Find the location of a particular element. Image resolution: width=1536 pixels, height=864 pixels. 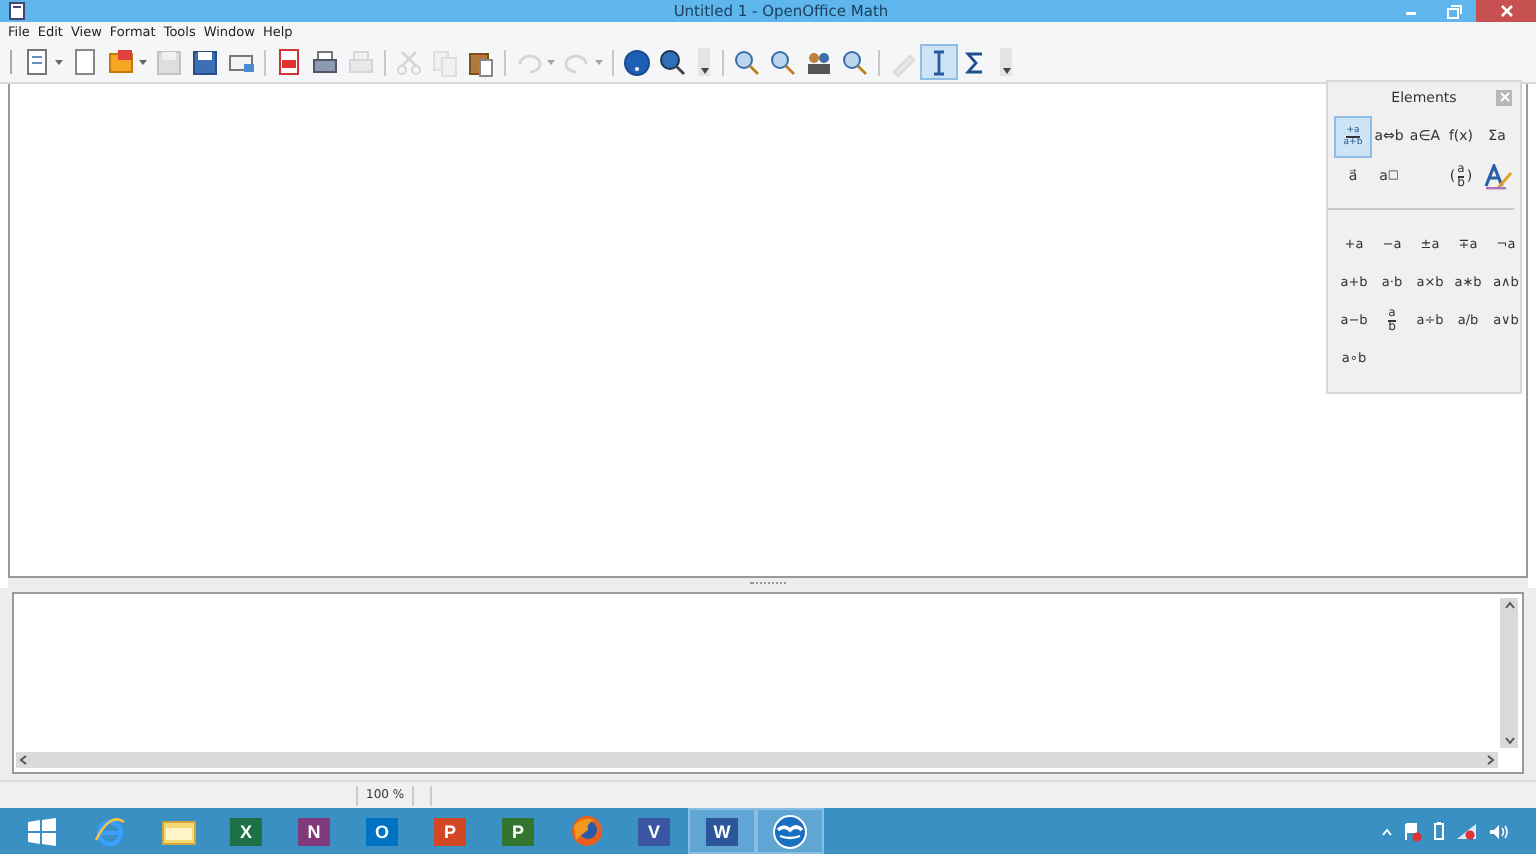

taskbar-app: X is located at coordinates (246, 831).